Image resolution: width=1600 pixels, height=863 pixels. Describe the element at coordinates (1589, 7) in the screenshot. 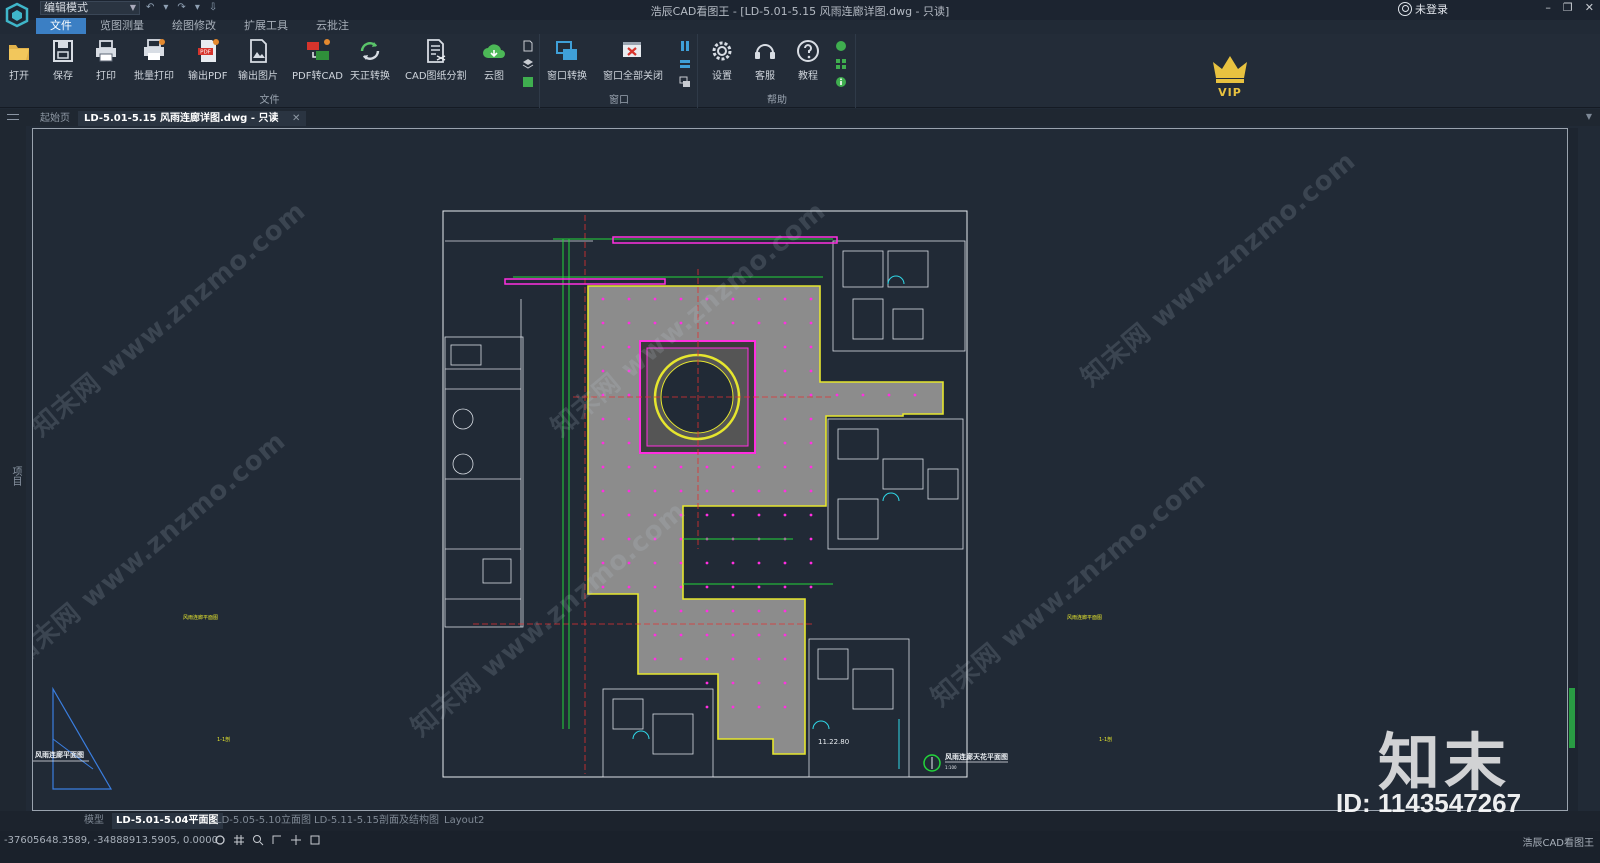

I see `close-window-button: ✕` at that location.